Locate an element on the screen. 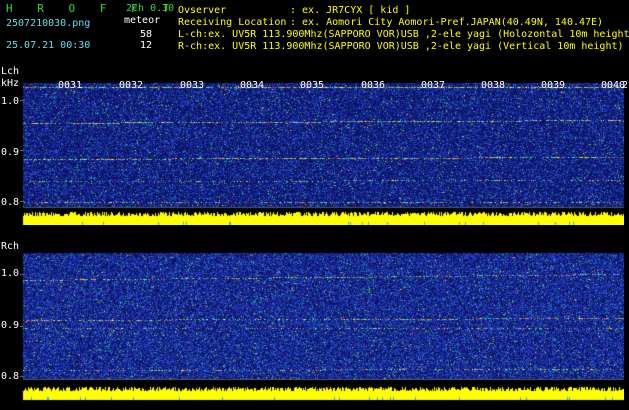  location-label: Receiving Location is located at coordinates (232, 22).